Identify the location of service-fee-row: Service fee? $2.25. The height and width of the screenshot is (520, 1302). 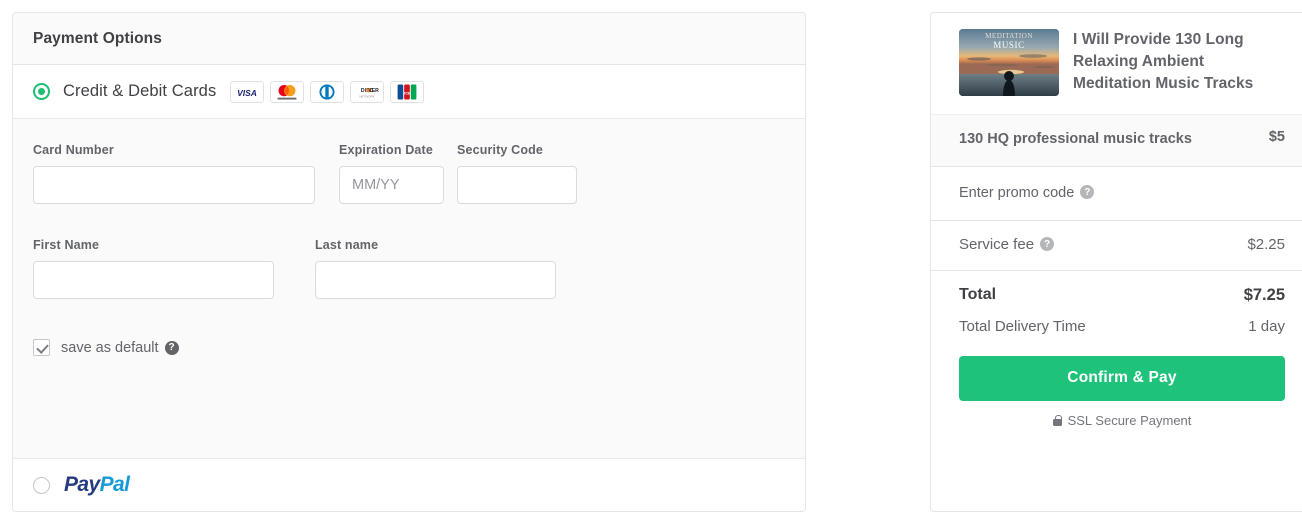
(1116, 244).